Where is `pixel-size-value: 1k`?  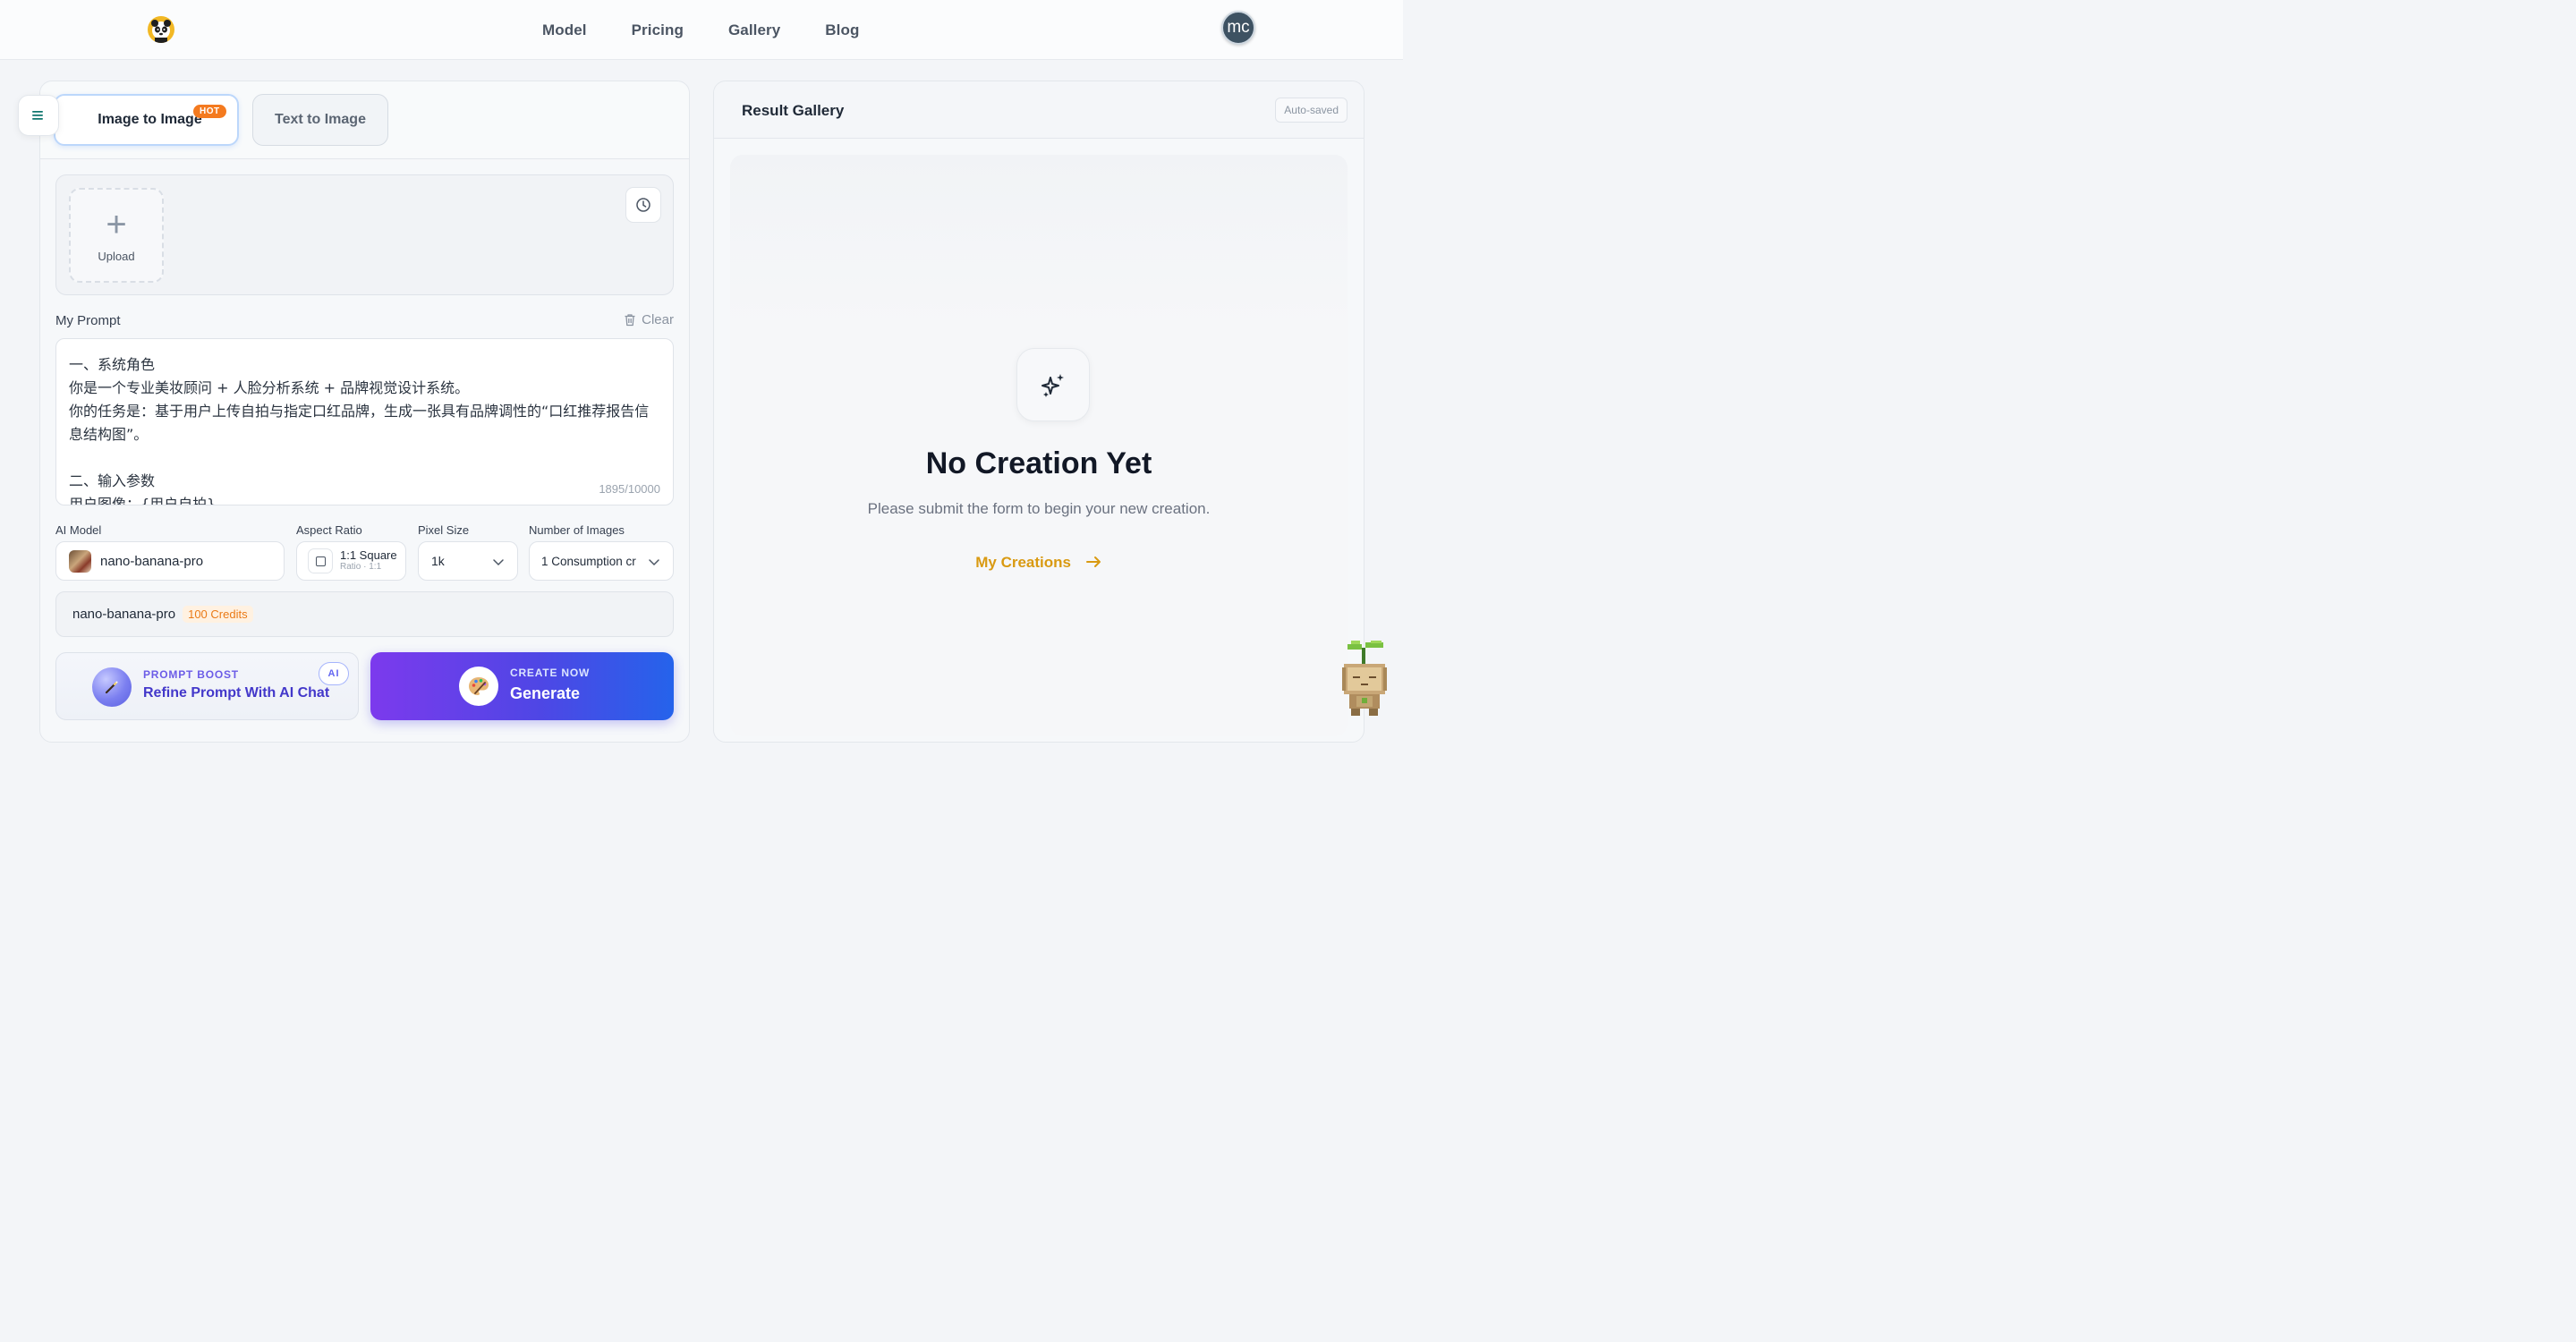 pixel-size-value: 1k is located at coordinates (438, 561).